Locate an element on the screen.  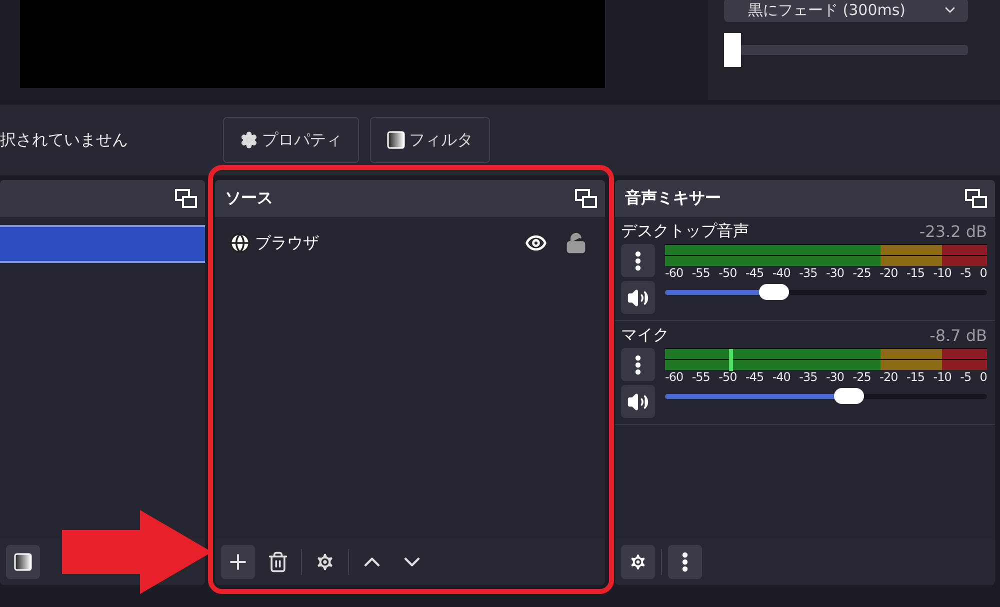
filters-button: フィルタ is located at coordinates (430, 140).